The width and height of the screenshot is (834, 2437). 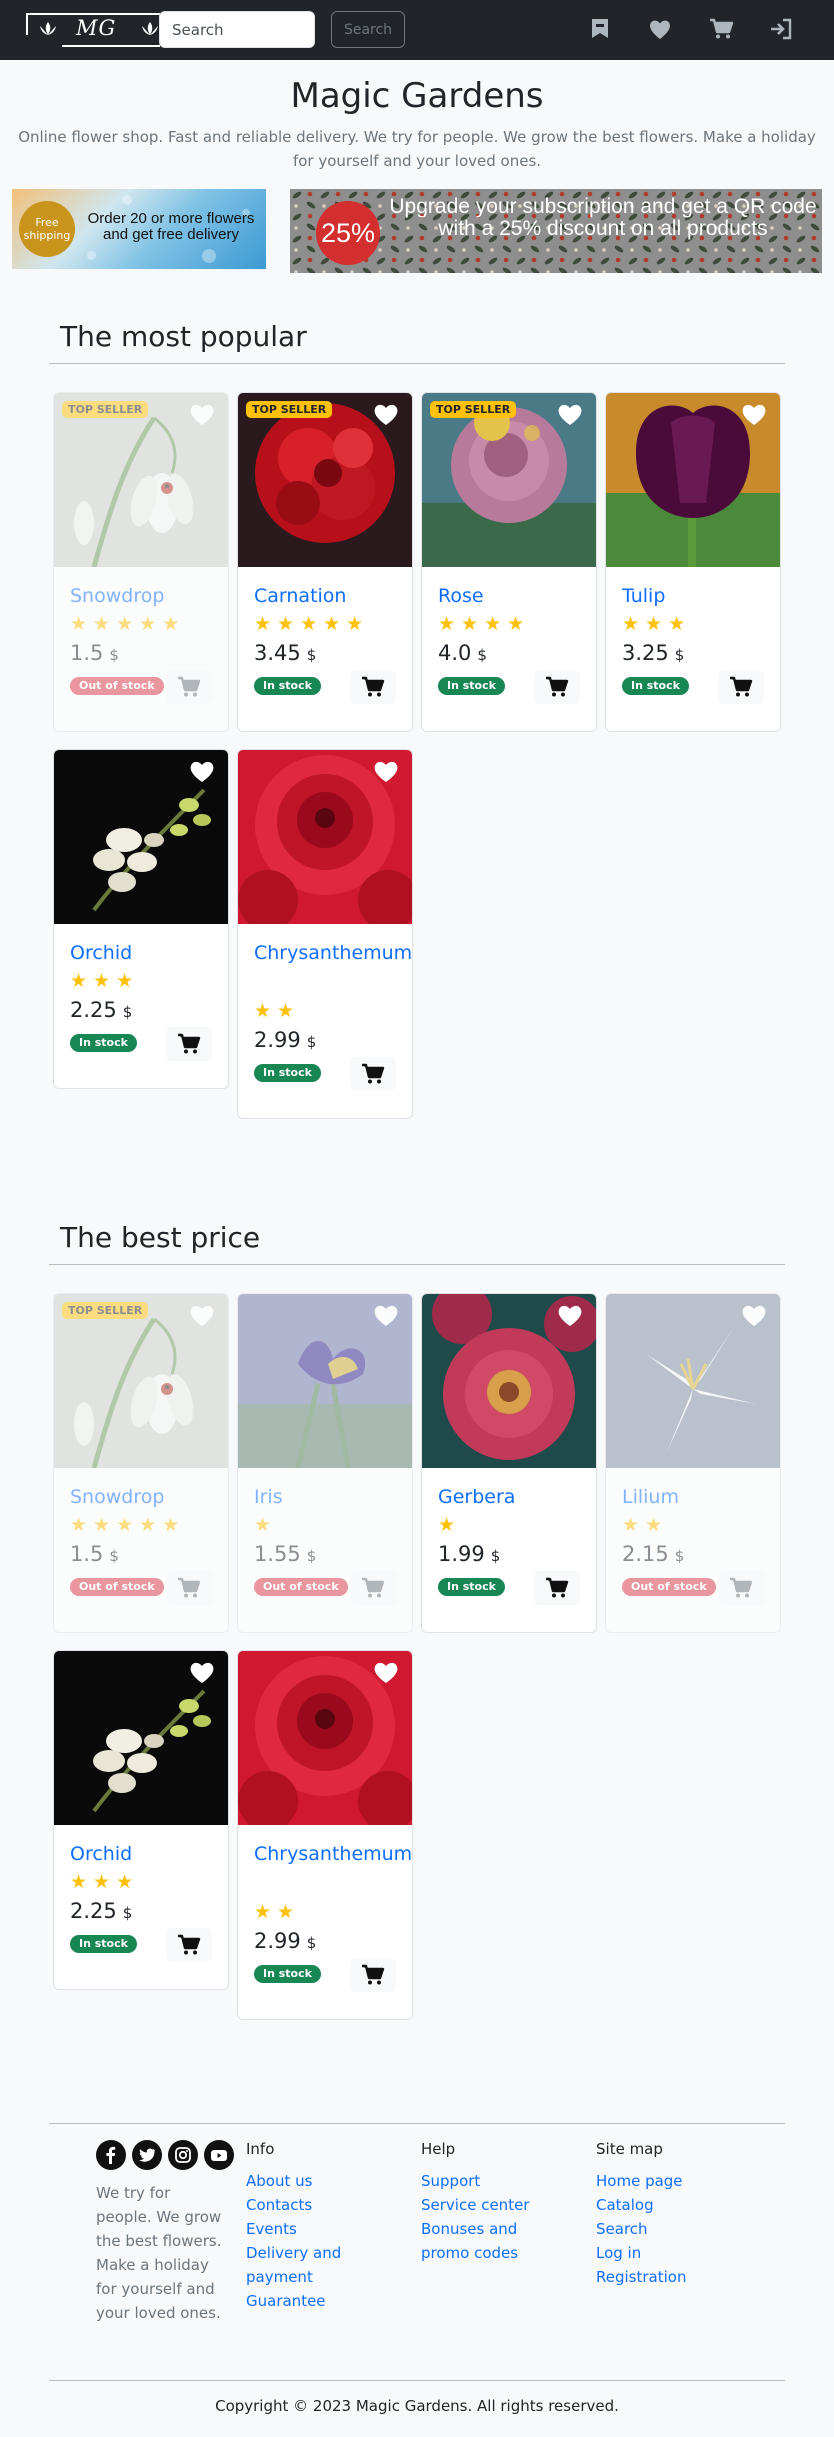 What do you see at coordinates (301, 2265) in the screenshot?
I see `footer-link: Delivery and payment` at bounding box center [301, 2265].